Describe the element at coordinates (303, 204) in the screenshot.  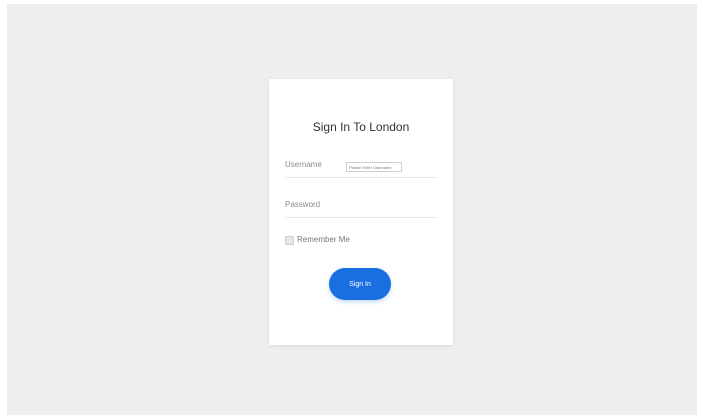
I see `password-label: Password` at that location.